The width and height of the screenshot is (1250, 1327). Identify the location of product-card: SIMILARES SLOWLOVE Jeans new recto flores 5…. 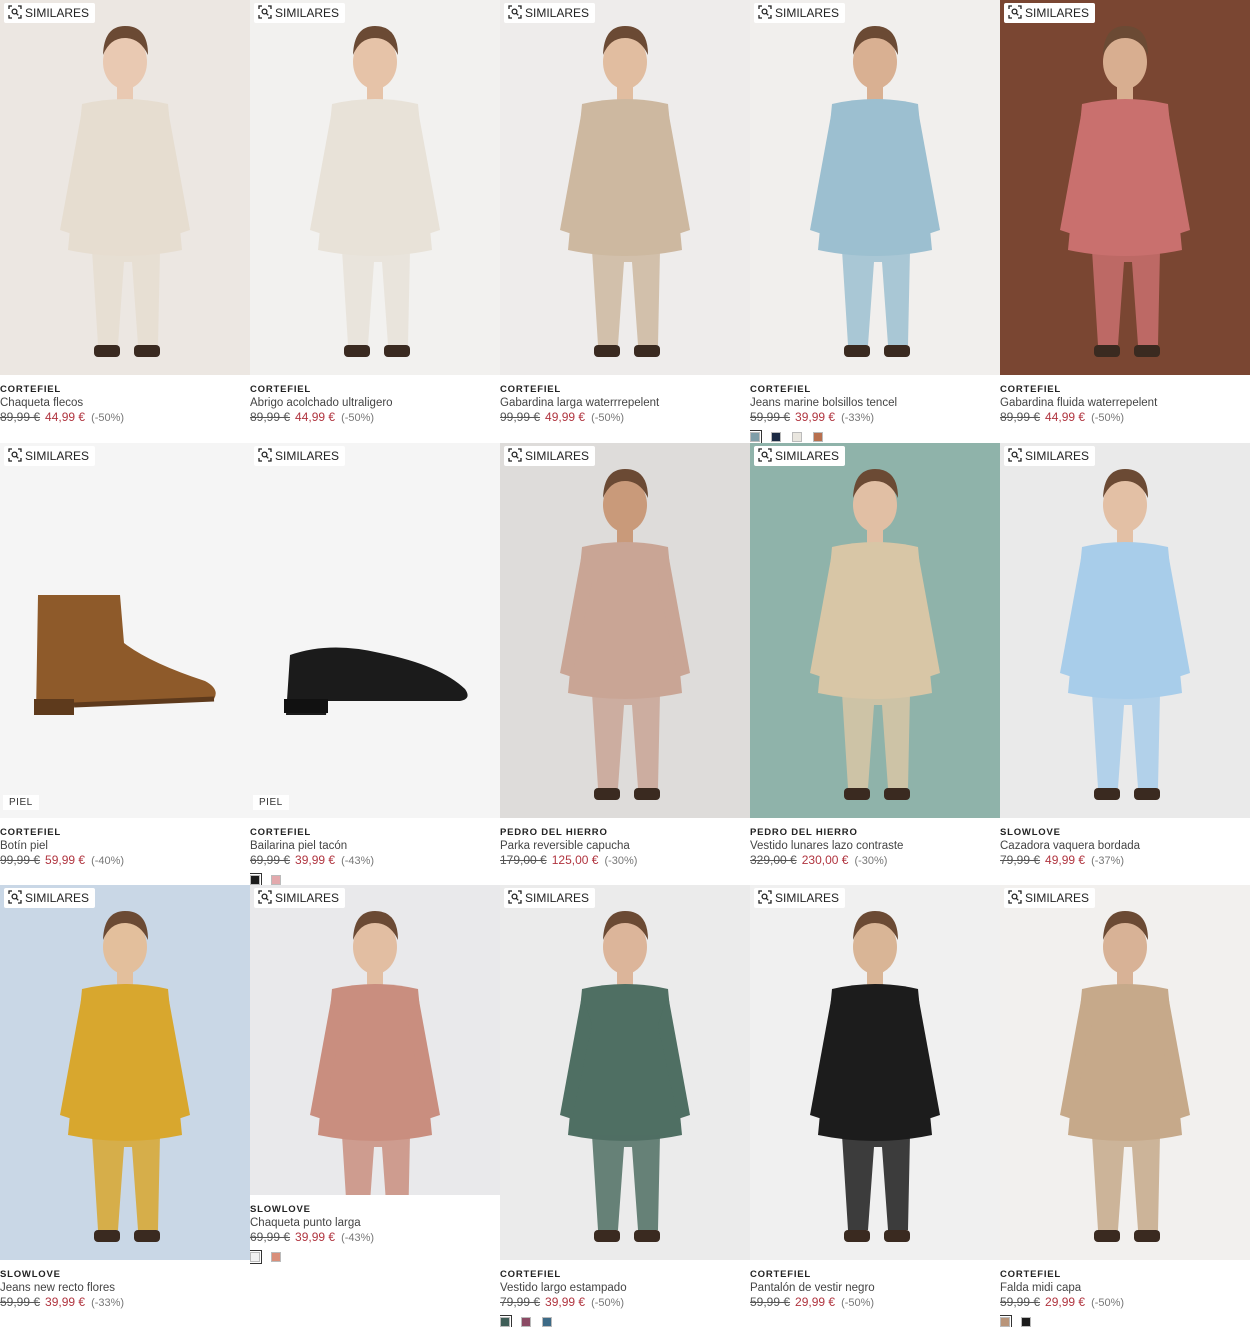
(125, 1106).